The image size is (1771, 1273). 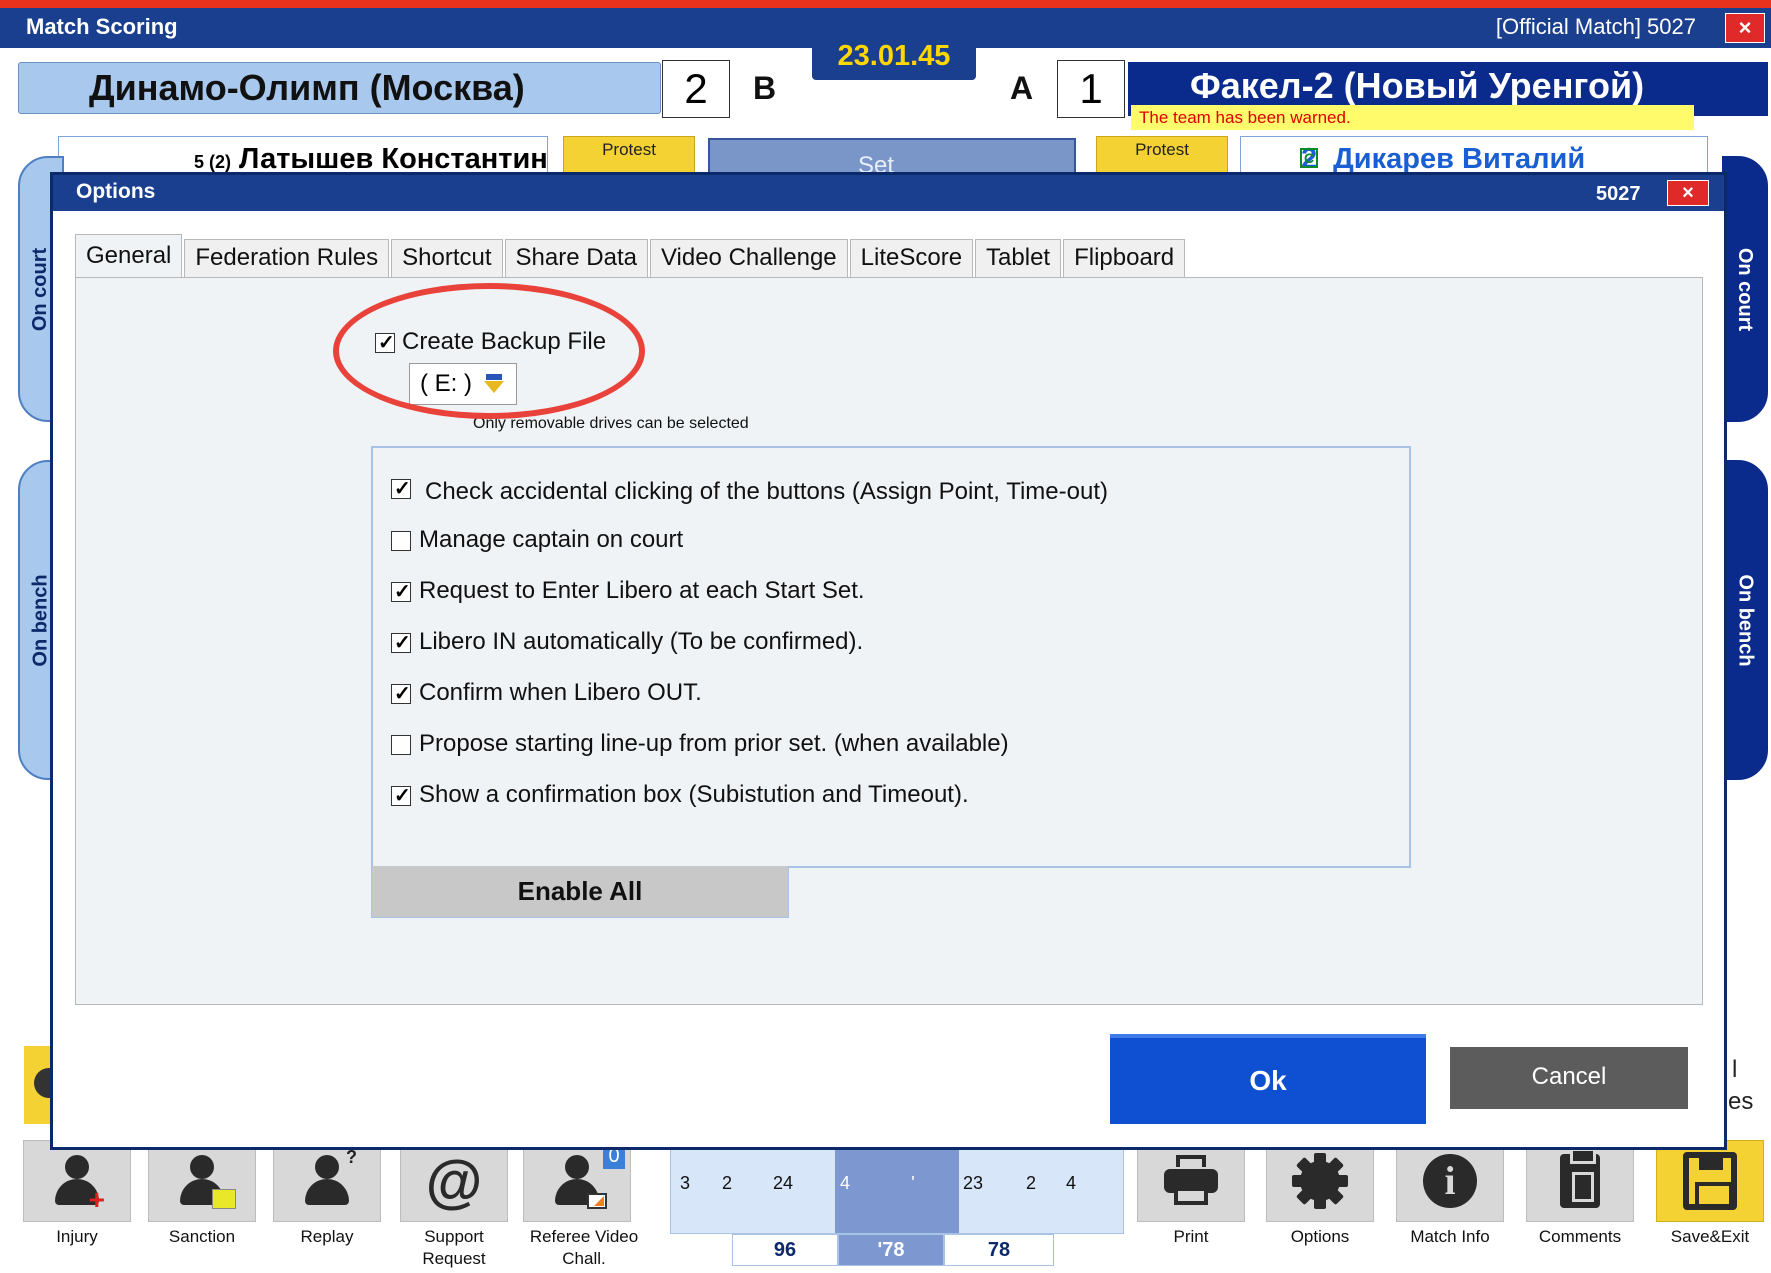 What do you see at coordinates (287, 258) in the screenshot?
I see `tab-federation-rules: Federation Rules` at bounding box center [287, 258].